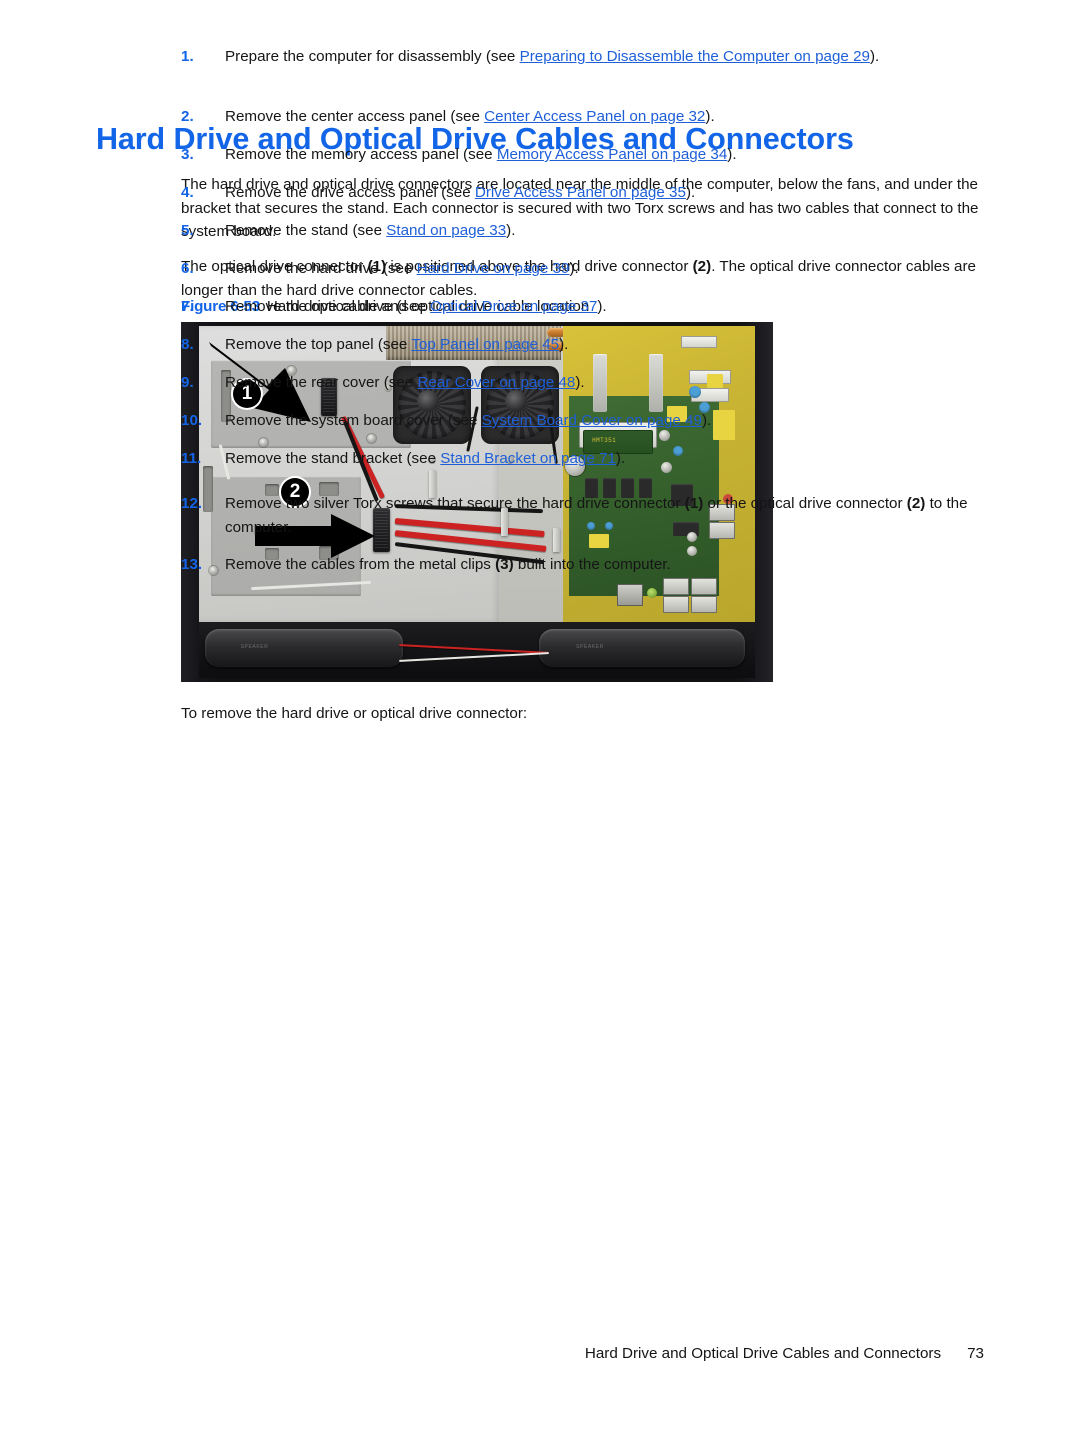 The width and height of the screenshot is (1080, 1437). What do you see at coordinates (528, 458) in the screenshot?
I see `xref-link: Stand Bracket on page 71` at bounding box center [528, 458].